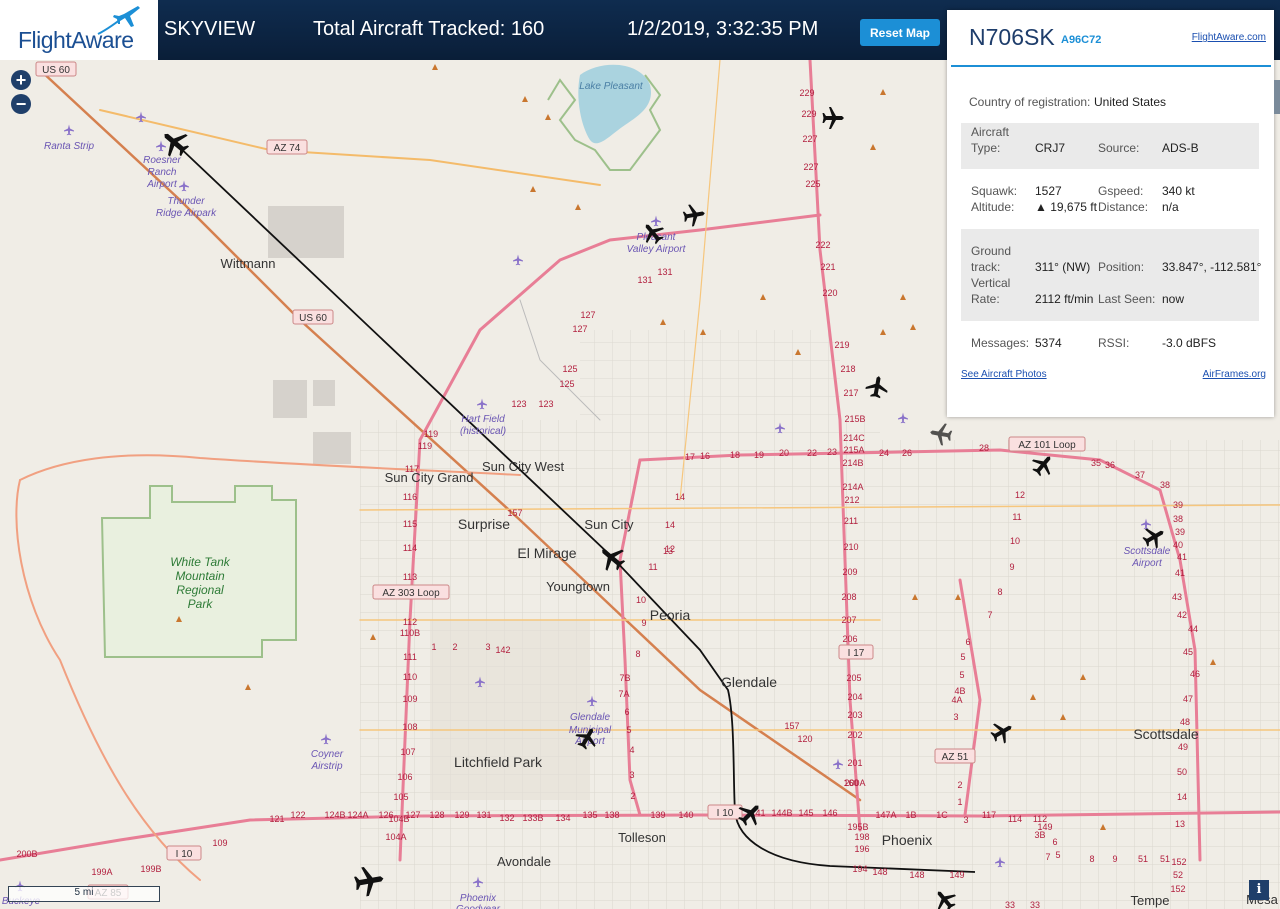  I want to click on vertical-label: Vertical, so click(991, 283).